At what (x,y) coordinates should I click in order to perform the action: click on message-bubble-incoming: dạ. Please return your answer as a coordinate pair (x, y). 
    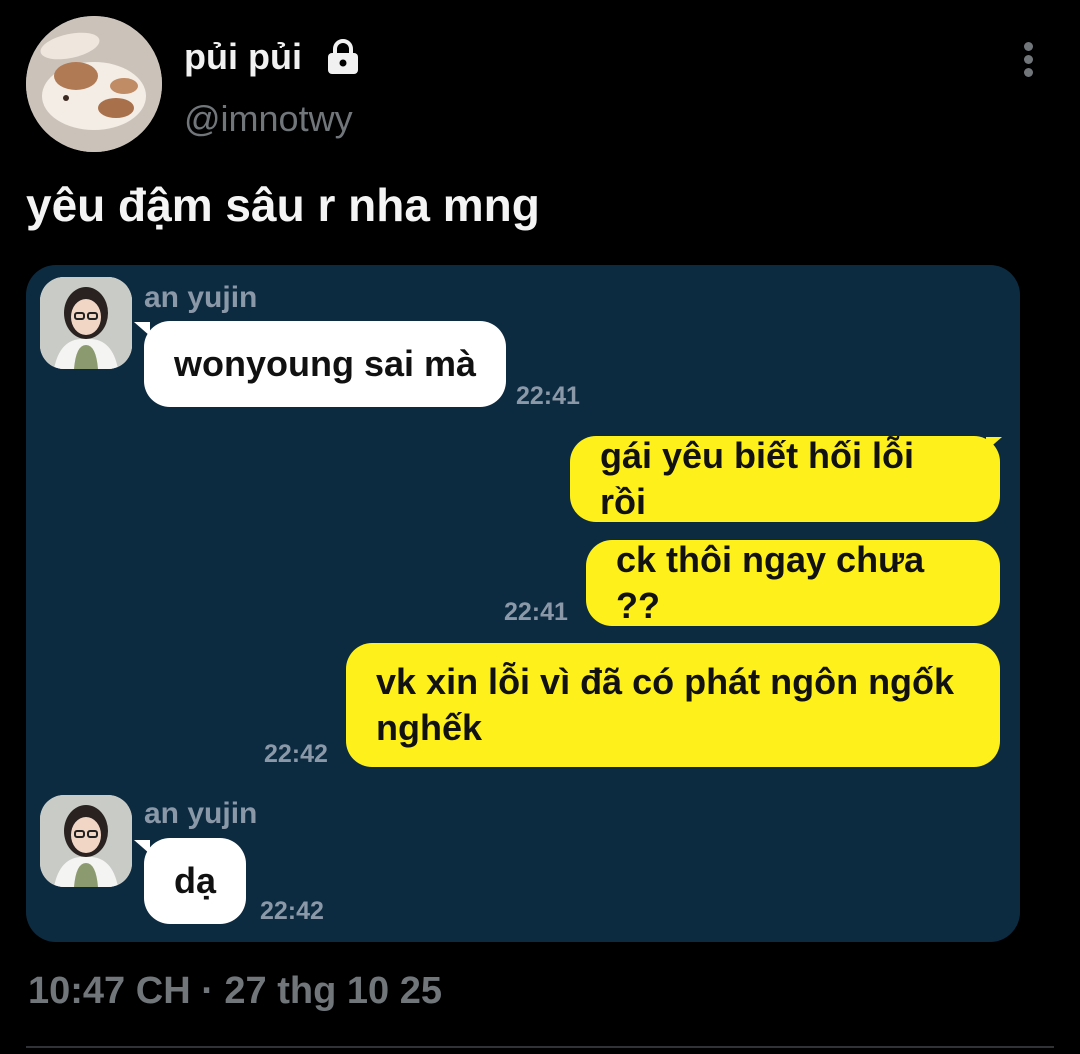
    Looking at the image, I should click on (195, 881).